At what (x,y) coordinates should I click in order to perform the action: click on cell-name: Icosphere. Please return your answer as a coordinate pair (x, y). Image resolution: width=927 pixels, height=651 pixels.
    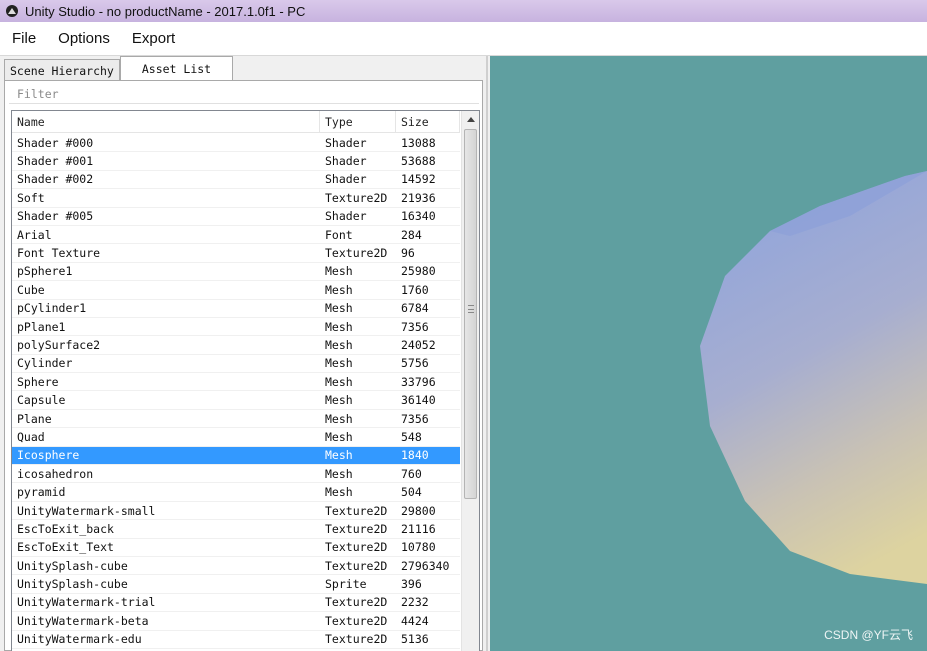
    Looking at the image, I should click on (48, 455).